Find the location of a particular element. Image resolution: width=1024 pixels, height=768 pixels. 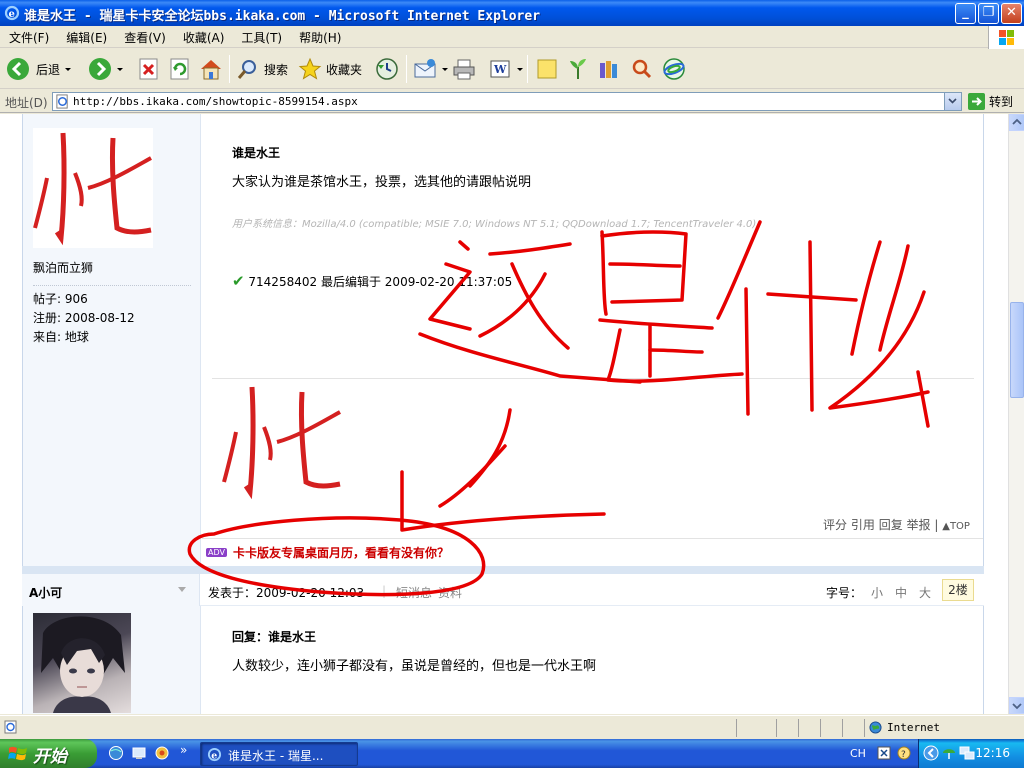

help-icon: ? is located at coordinates (904, 753).